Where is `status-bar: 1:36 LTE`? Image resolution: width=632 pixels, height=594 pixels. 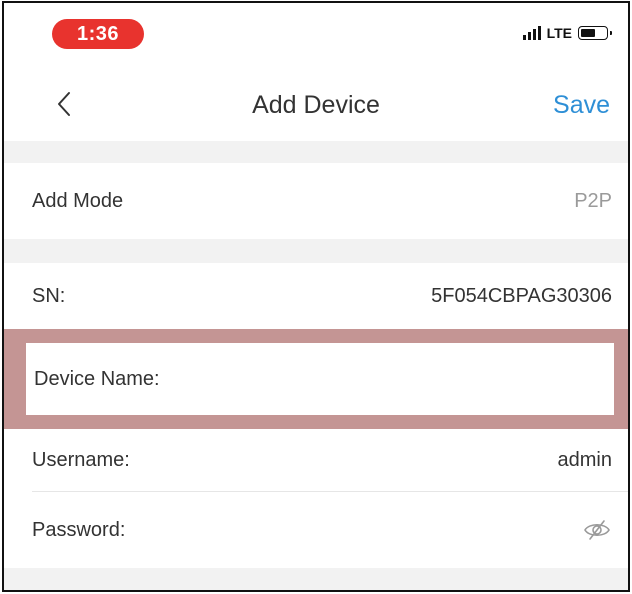 status-bar: 1:36 LTE is located at coordinates (316, 33).